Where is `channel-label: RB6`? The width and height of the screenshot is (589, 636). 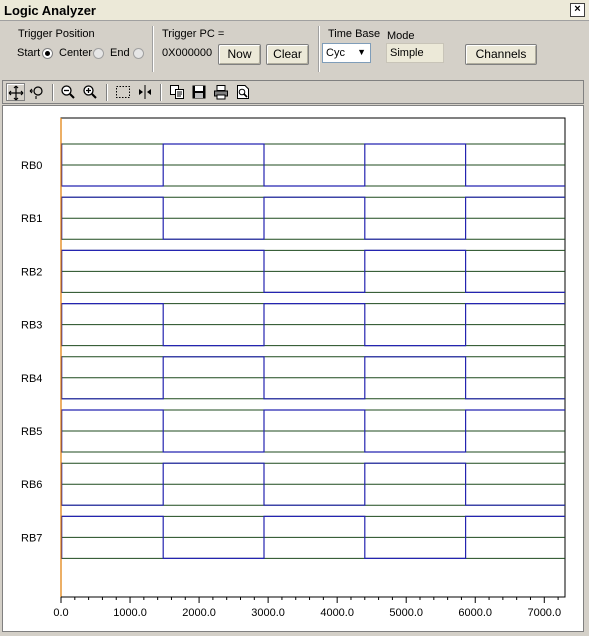
channel-label: RB6 is located at coordinates (31, 485).